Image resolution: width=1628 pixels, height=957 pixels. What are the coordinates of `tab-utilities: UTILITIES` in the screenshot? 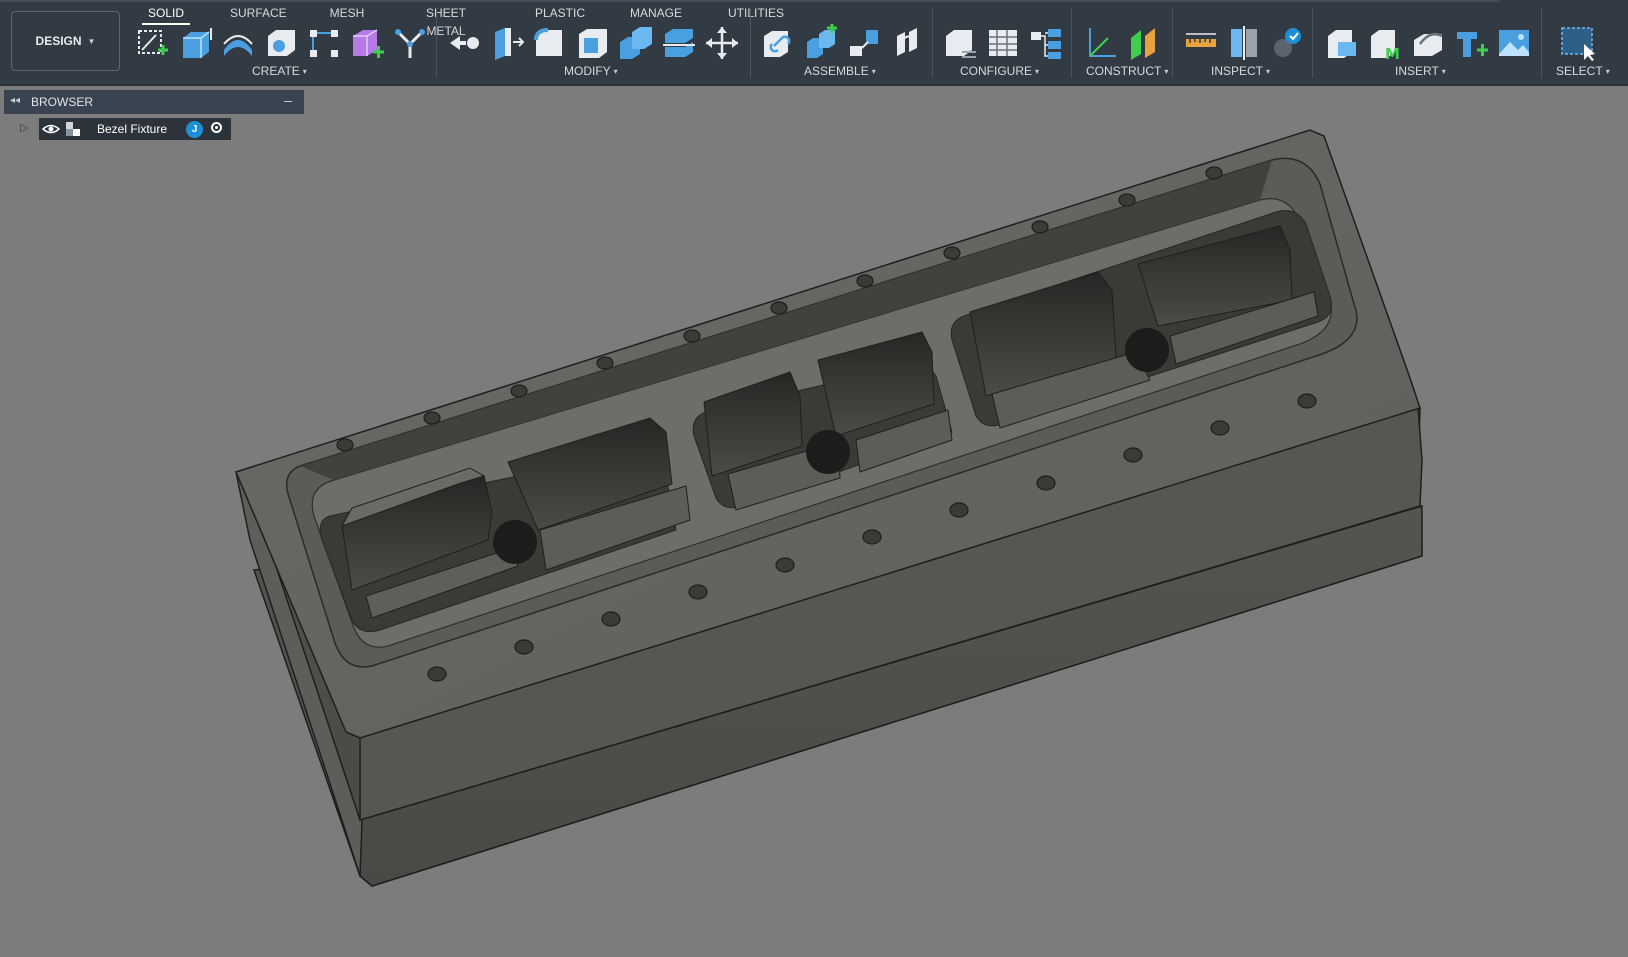 It's located at (756, 13).